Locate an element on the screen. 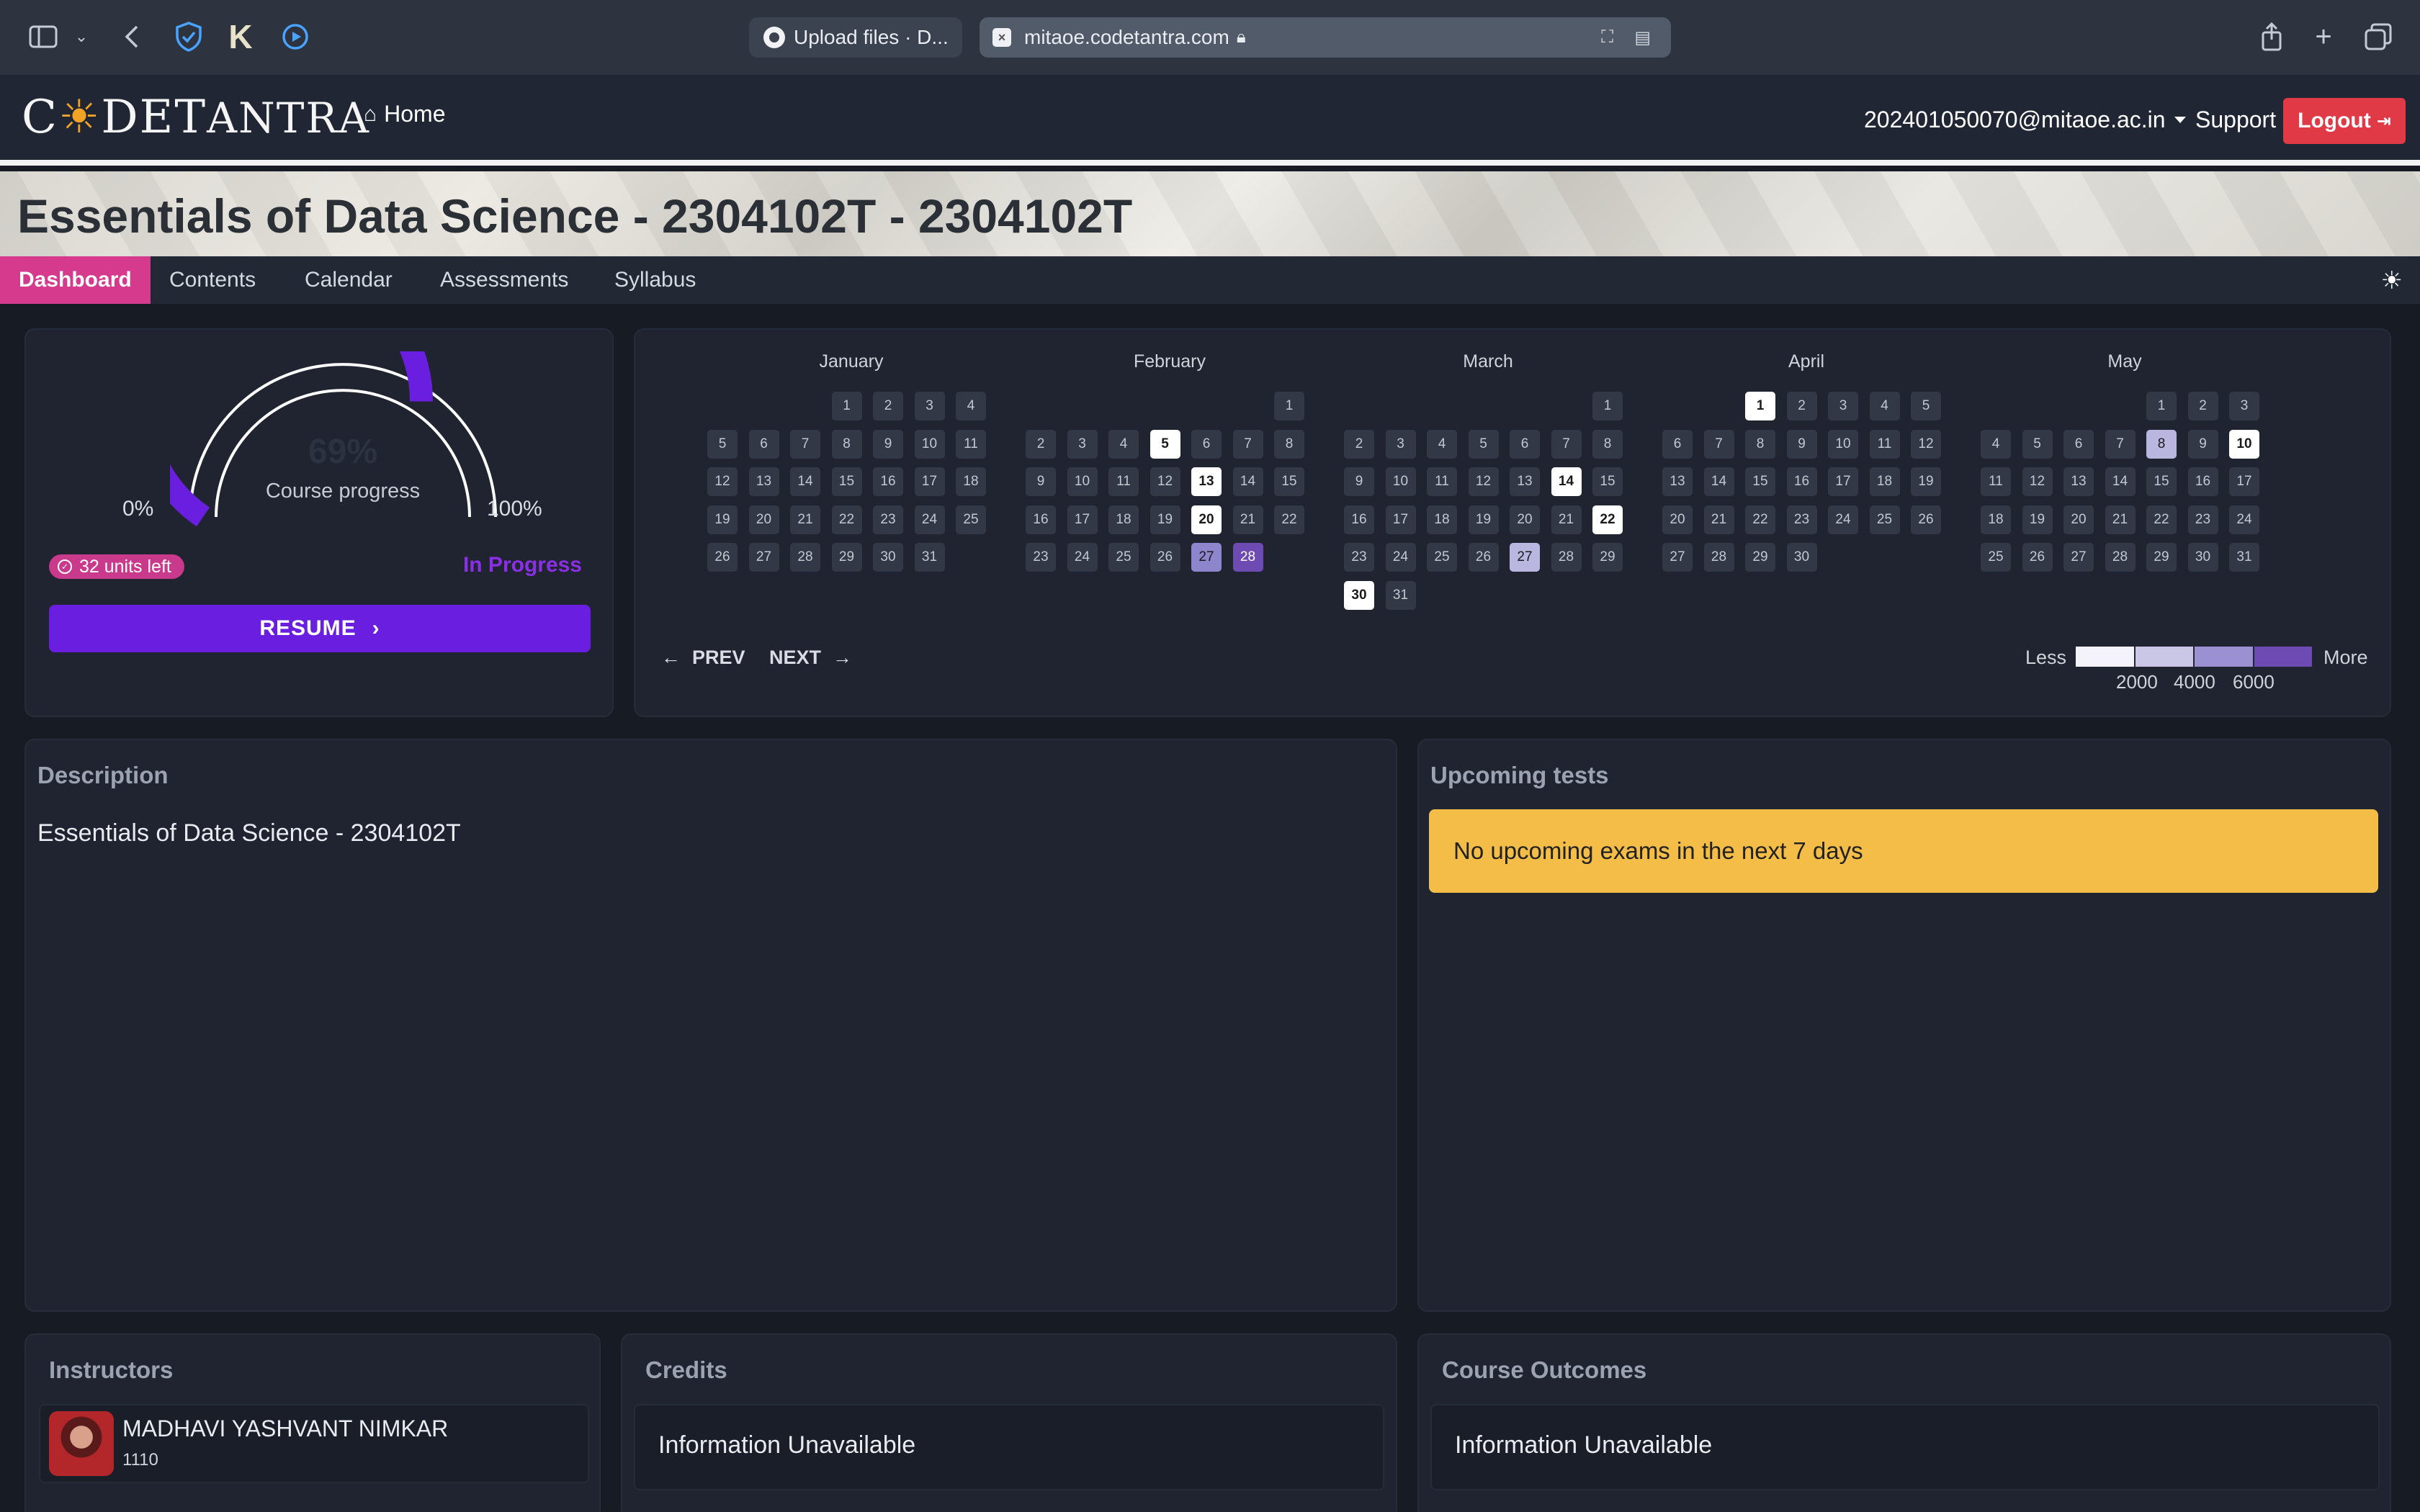 This screenshot has width=2420, height=1512. calendar-day: 14 is located at coordinates (1247, 481).